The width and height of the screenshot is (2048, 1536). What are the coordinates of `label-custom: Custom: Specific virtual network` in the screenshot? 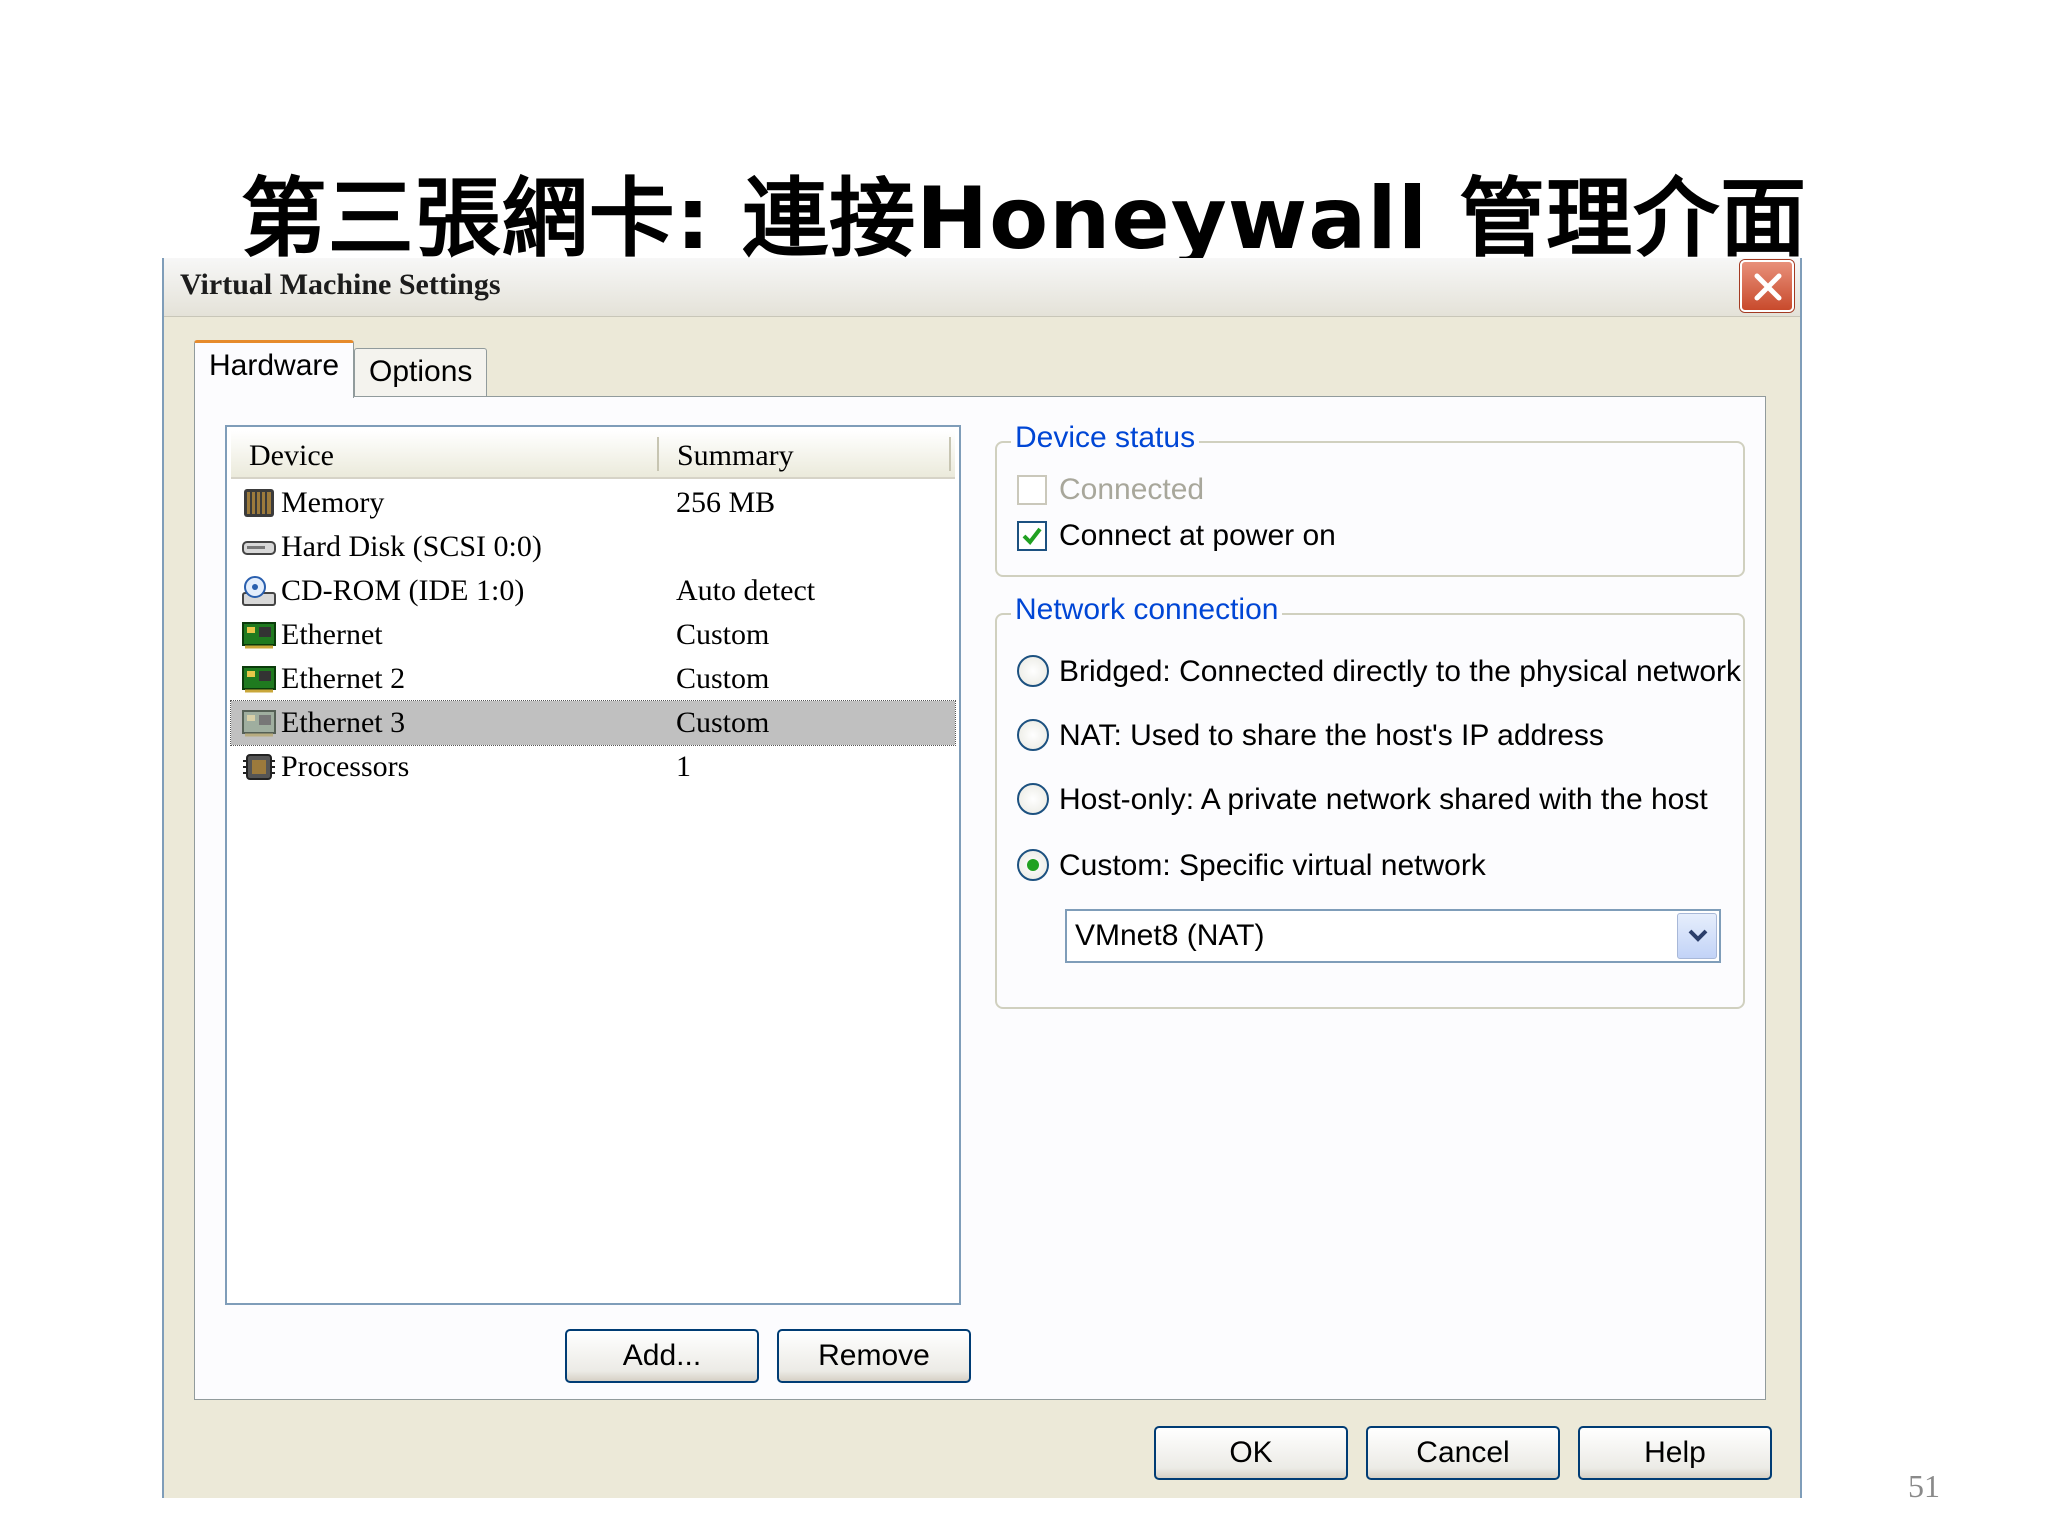 It's located at (1272, 865).